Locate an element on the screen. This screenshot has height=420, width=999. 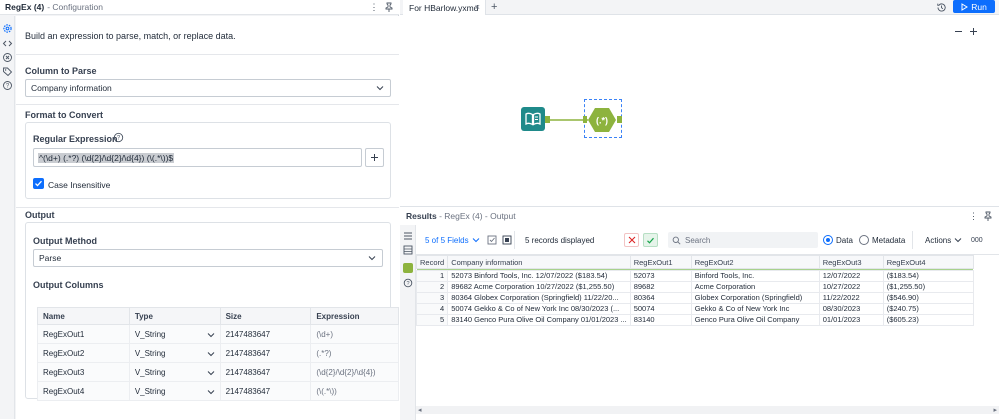
table-row: RegExOut4 V_String 2147483647 (\(.*\)) is located at coordinates (218, 391).